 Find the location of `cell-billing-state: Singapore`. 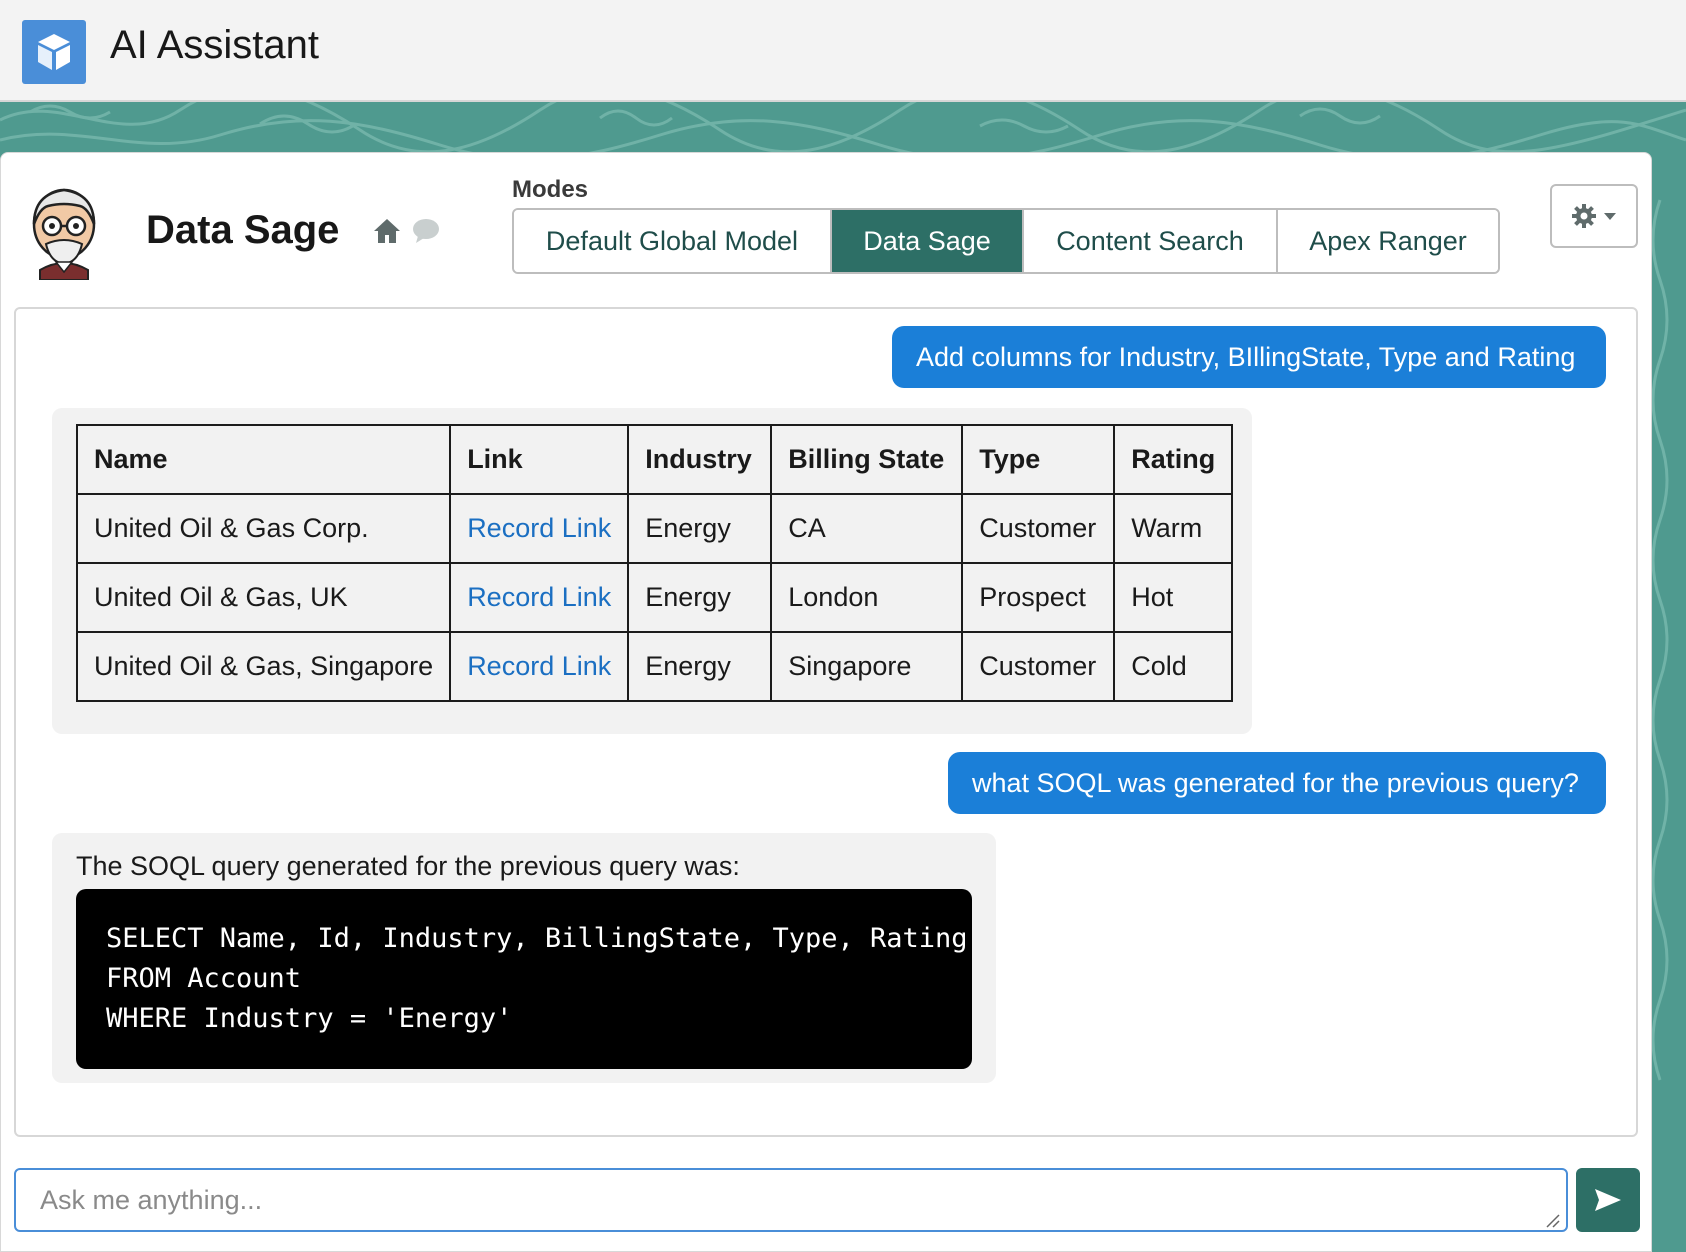

cell-billing-state: Singapore is located at coordinates (867, 666).